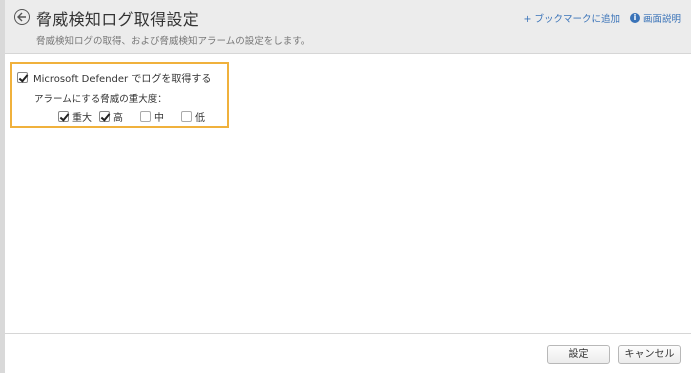 Image resolution: width=691 pixels, height=373 pixels. Describe the element at coordinates (661, 19) in the screenshot. I see `screen-help-label: 画面説明` at that location.